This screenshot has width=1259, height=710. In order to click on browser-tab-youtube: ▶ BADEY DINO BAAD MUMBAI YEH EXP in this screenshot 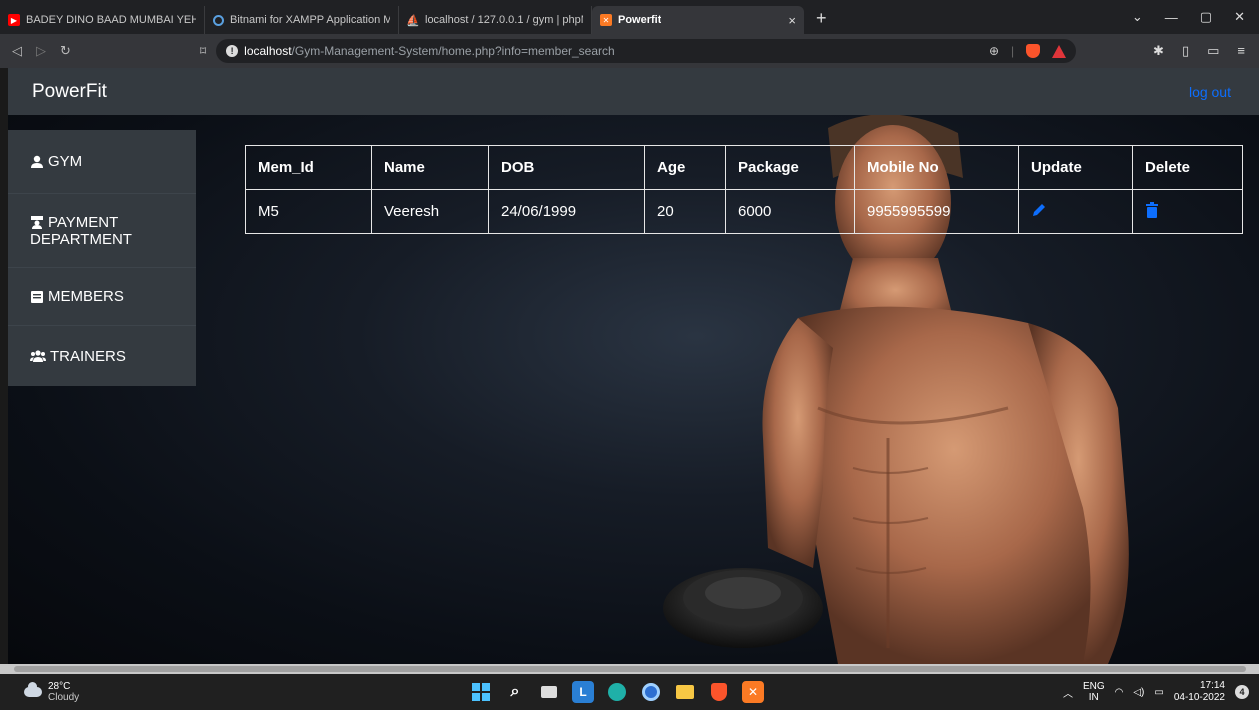, I will do `click(102, 20)`.